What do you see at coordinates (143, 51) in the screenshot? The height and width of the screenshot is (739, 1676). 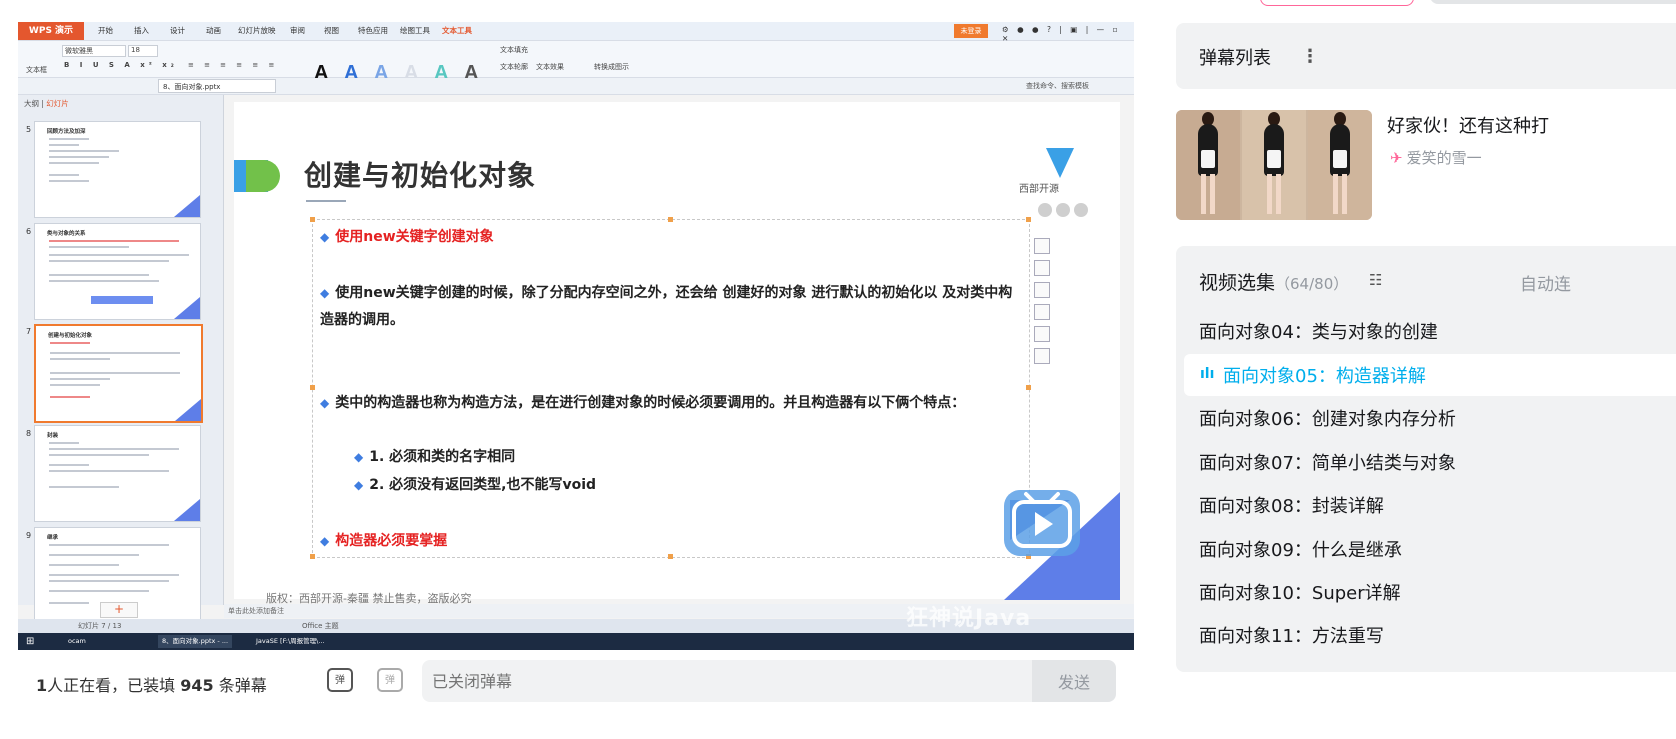 I see `font-size-select: 18` at bounding box center [143, 51].